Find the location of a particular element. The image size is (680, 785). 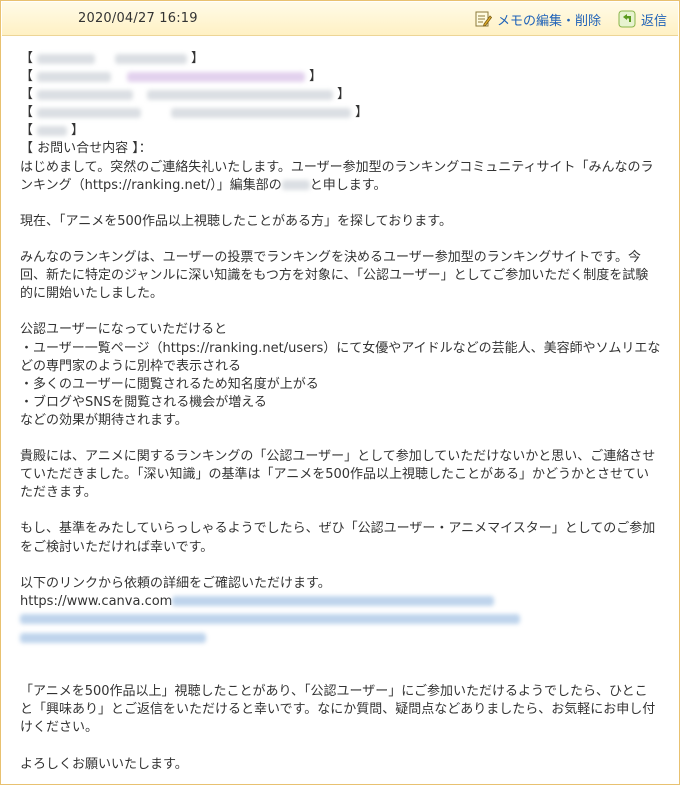

redacted-field-site: 【】 is located at coordinates (194, 113).